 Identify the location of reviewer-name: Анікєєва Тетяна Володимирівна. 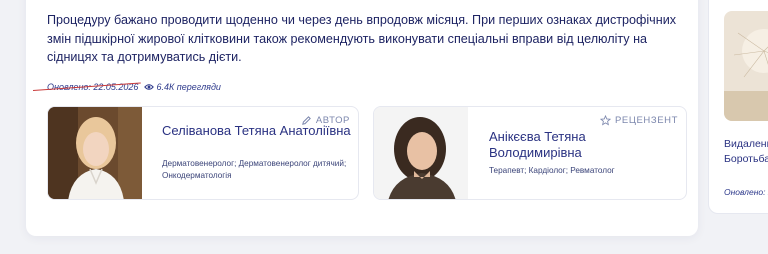
(584, 145).